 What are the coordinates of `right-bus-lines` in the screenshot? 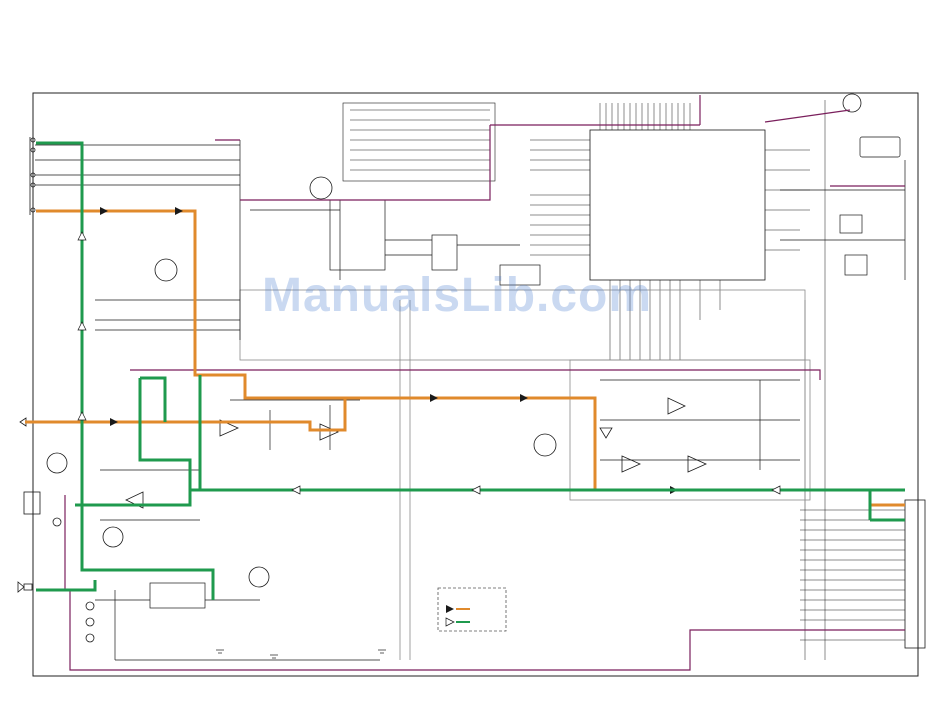 It's located at (852, 380).